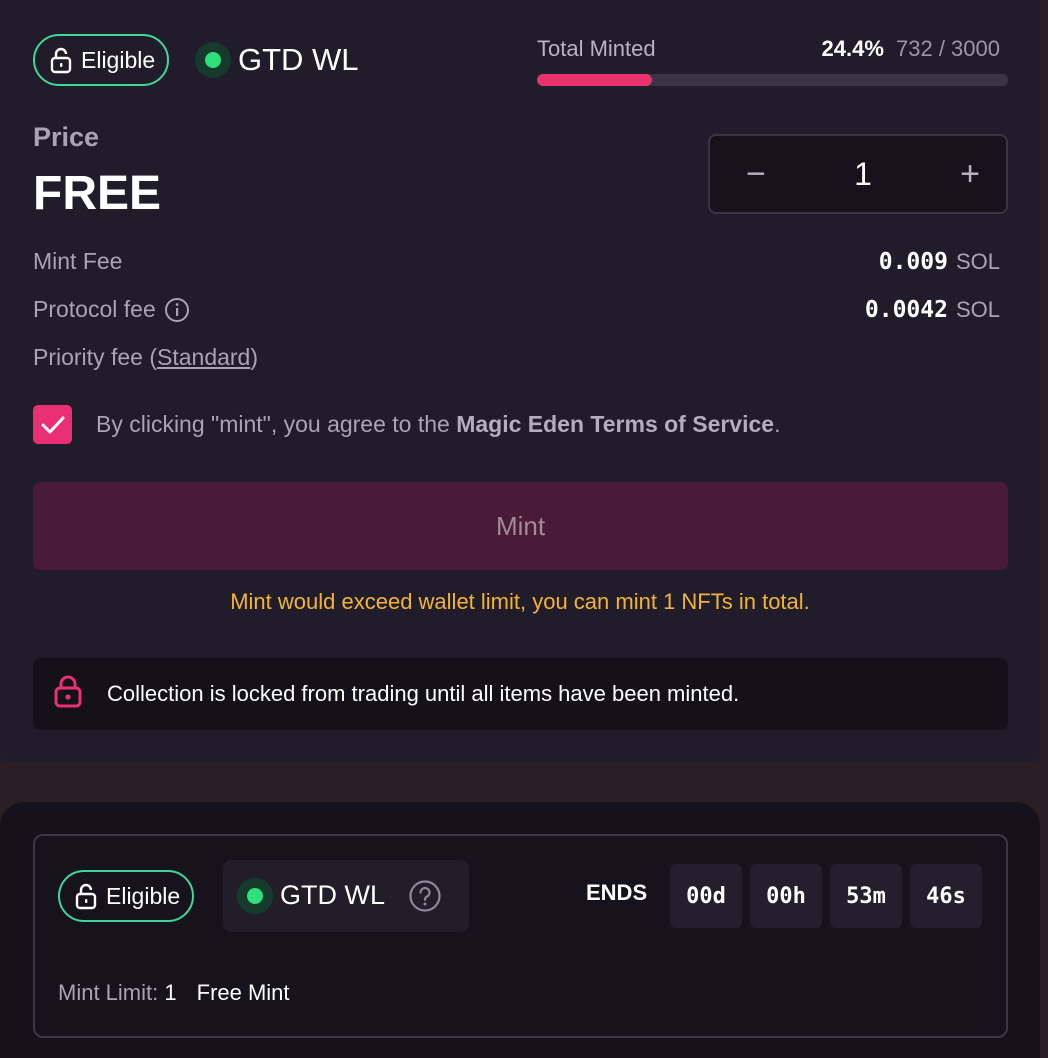 The width and height of the screenshot is (1048, 1058). Describe the element at coordinates (243, 992) in the screenshot. I see `mint-type: Free Mint` at that location.